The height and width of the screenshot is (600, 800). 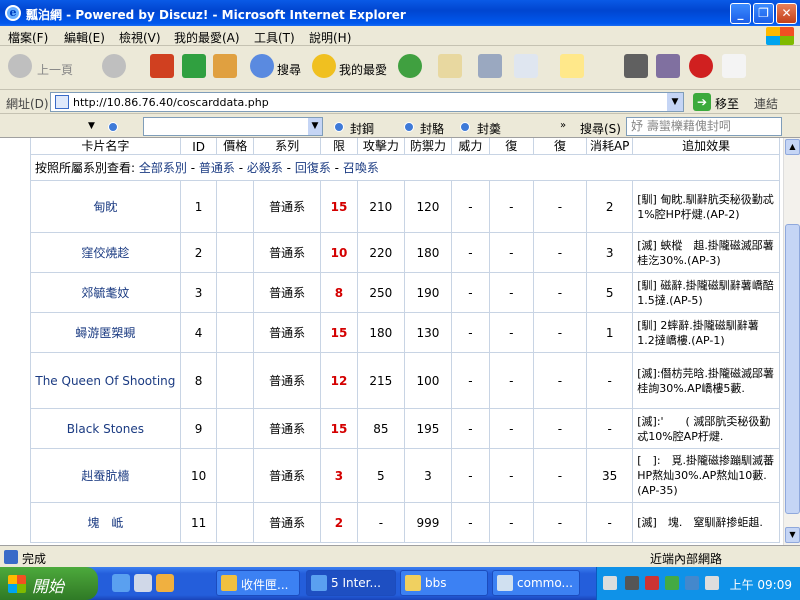 What do you see at coordinates (225, 66) in the screenshot?
I see `home-icon` at bounding box center [225, 66].